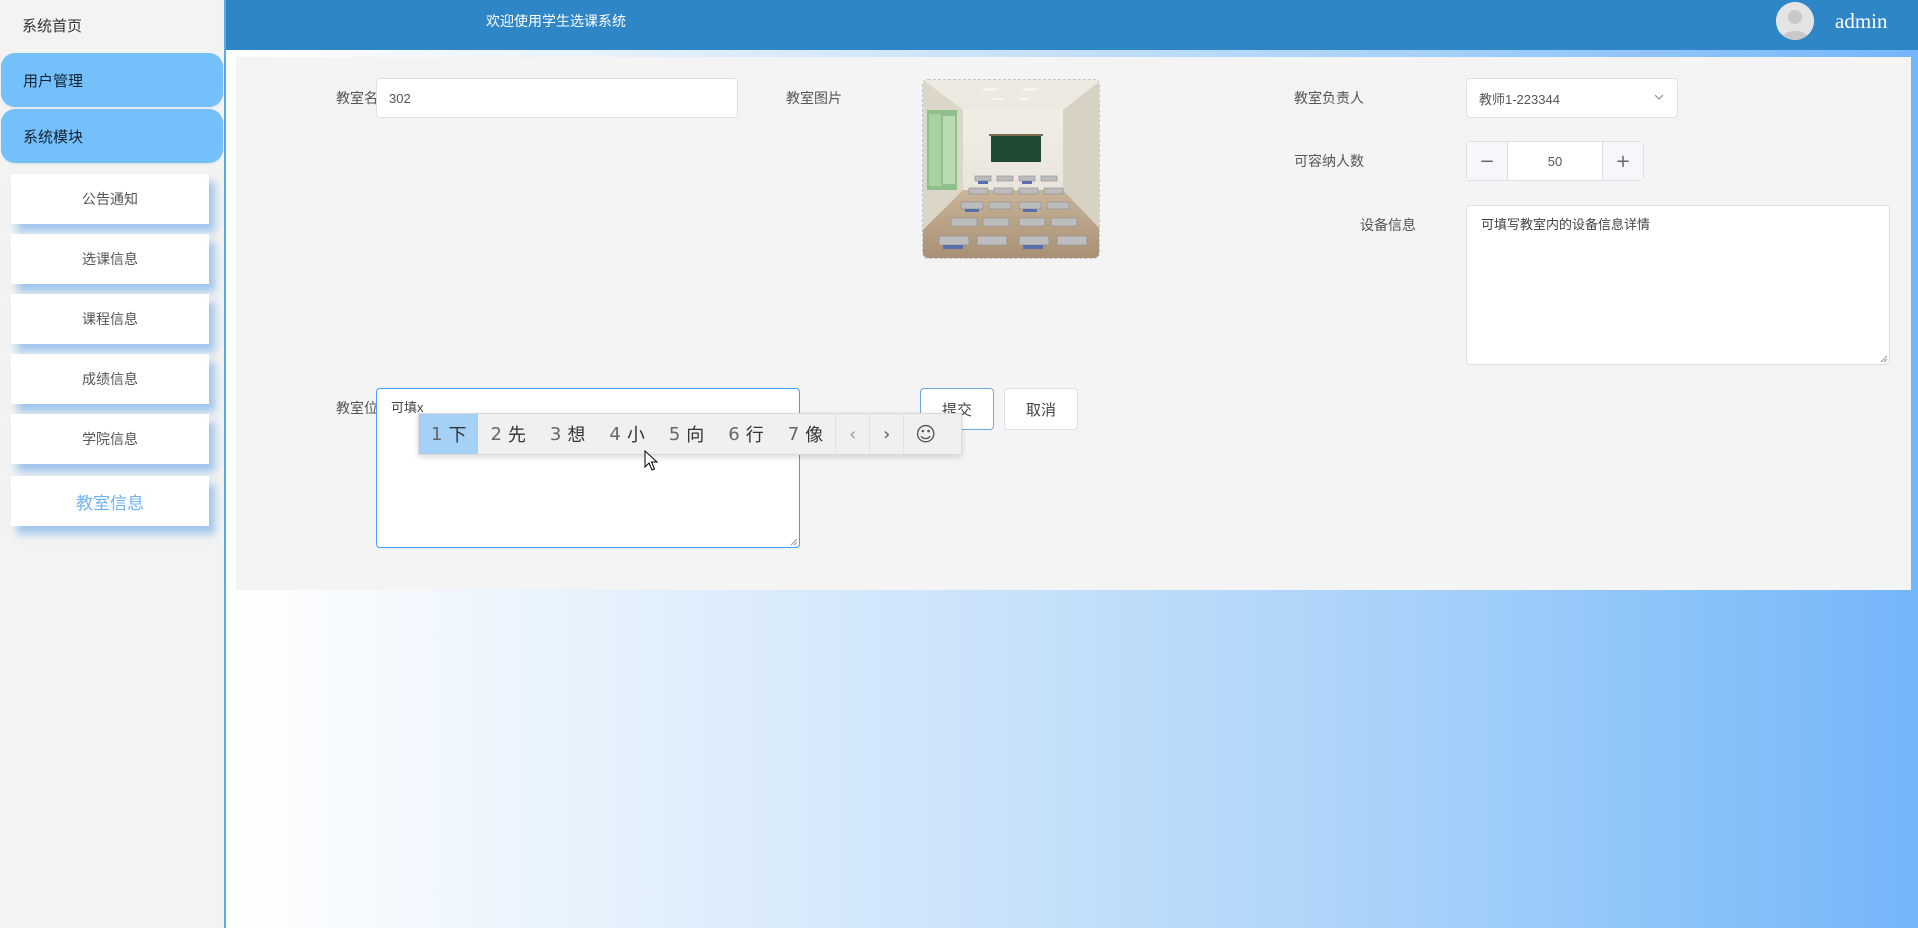 The height and width of the screenshot is (928, 1918). I want to click on classroom-image-upload, so click(1011, 169).